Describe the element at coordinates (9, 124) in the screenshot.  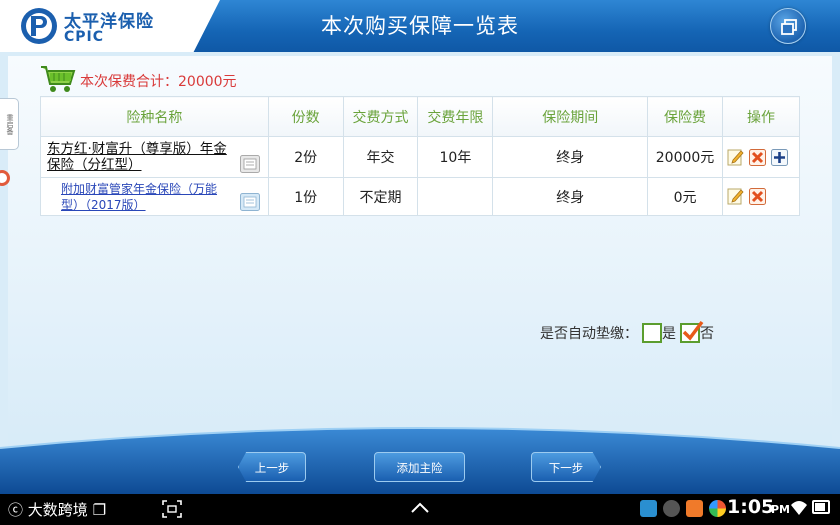
I see `side-restart-tab: 重启备` at that location.